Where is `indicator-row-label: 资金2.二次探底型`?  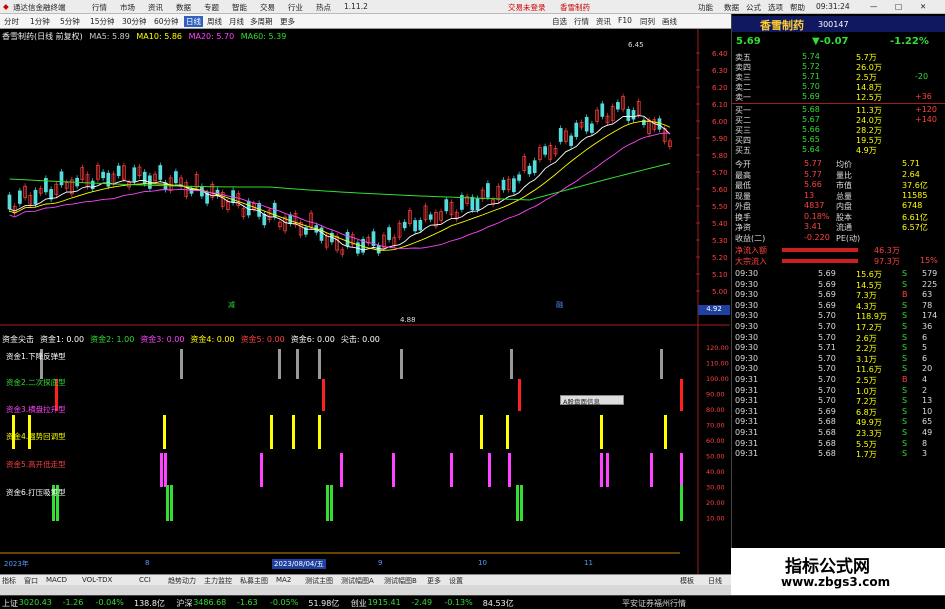
indicator-row-label: 资金2.二次探底型 is located at coordinates (36, 382).